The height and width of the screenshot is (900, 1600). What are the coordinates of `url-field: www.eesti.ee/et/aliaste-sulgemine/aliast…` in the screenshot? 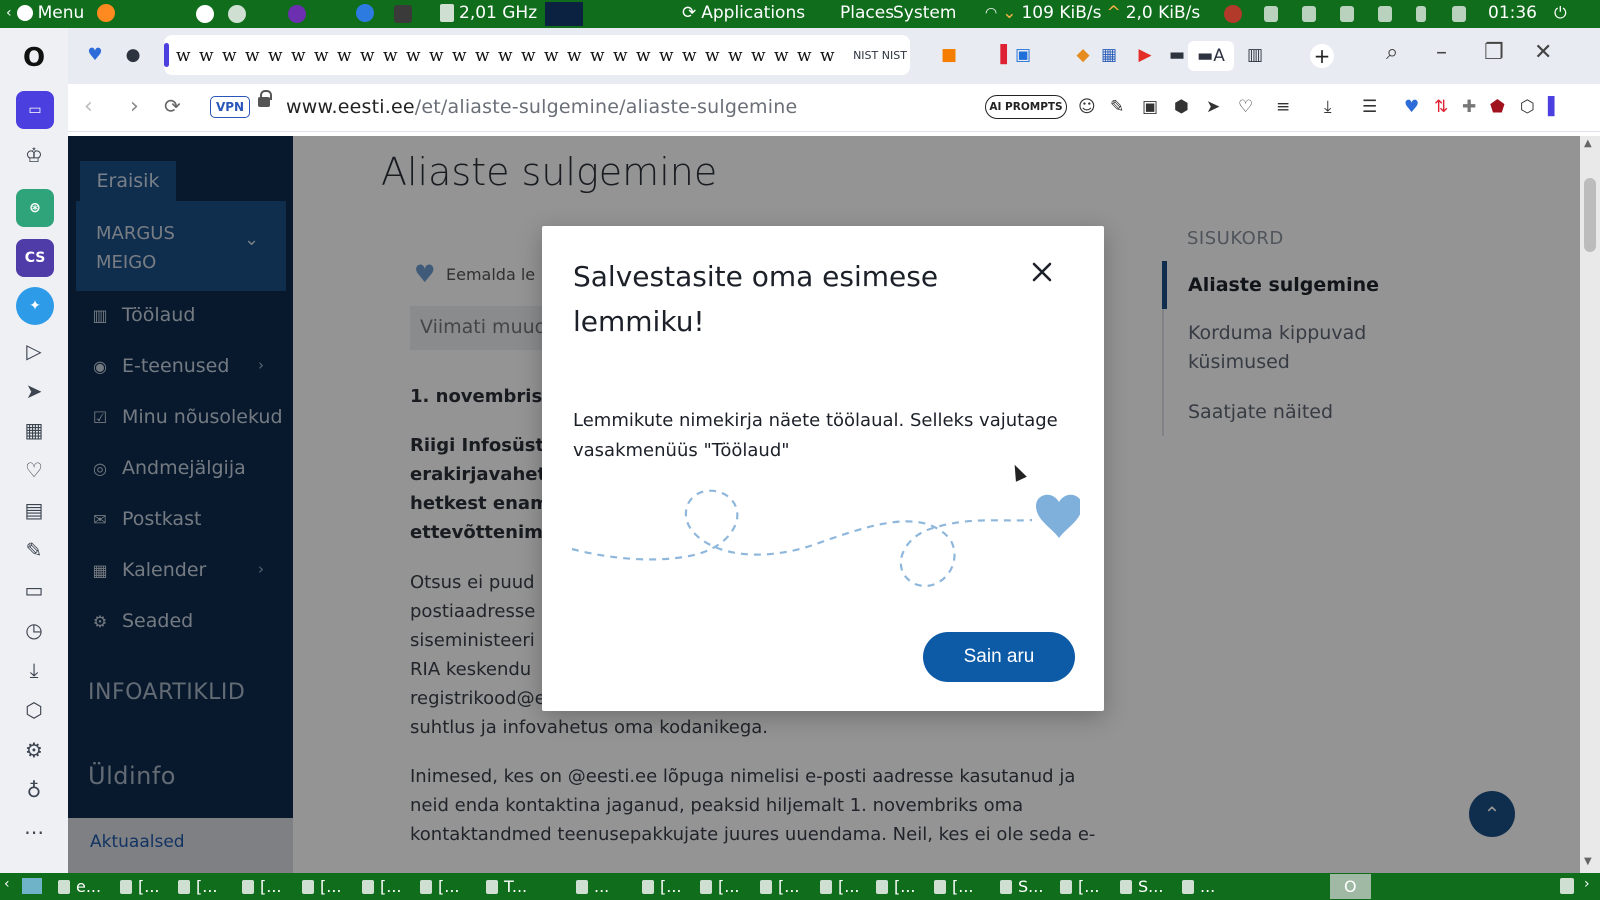 It's located at (541, 107).